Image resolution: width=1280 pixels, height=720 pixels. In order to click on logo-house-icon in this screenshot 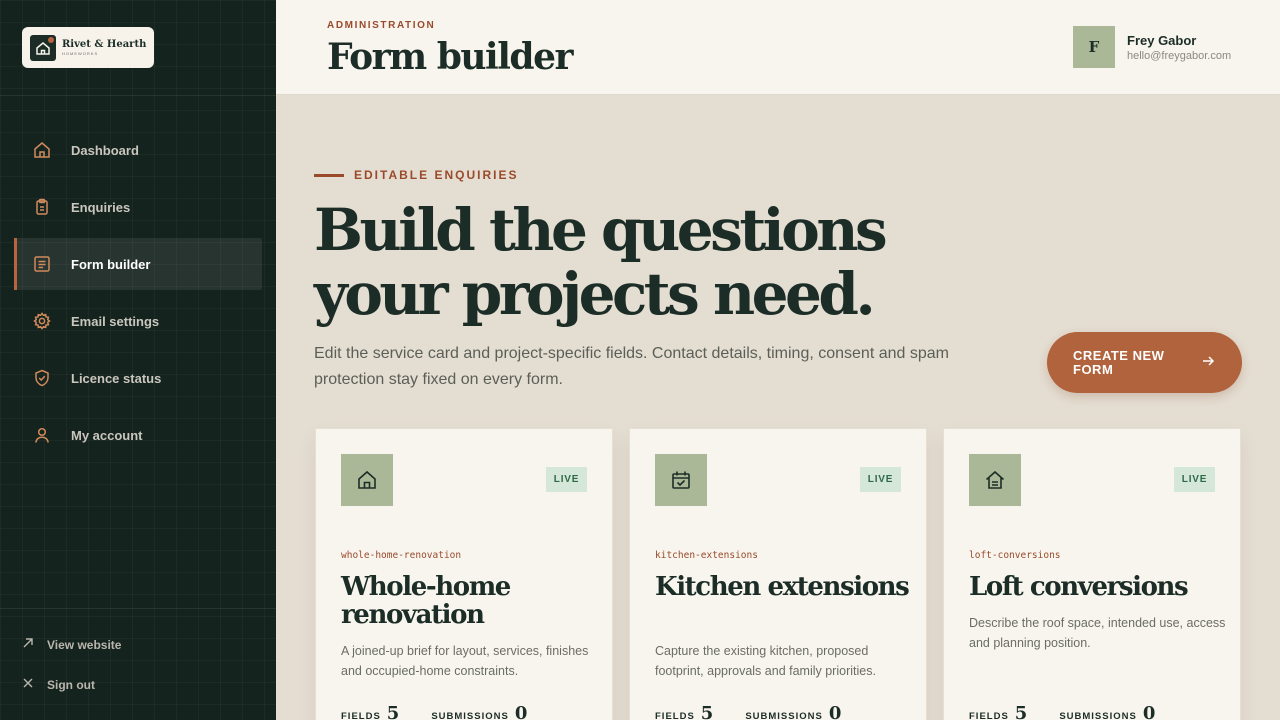, I will do `click(43, 47)`.